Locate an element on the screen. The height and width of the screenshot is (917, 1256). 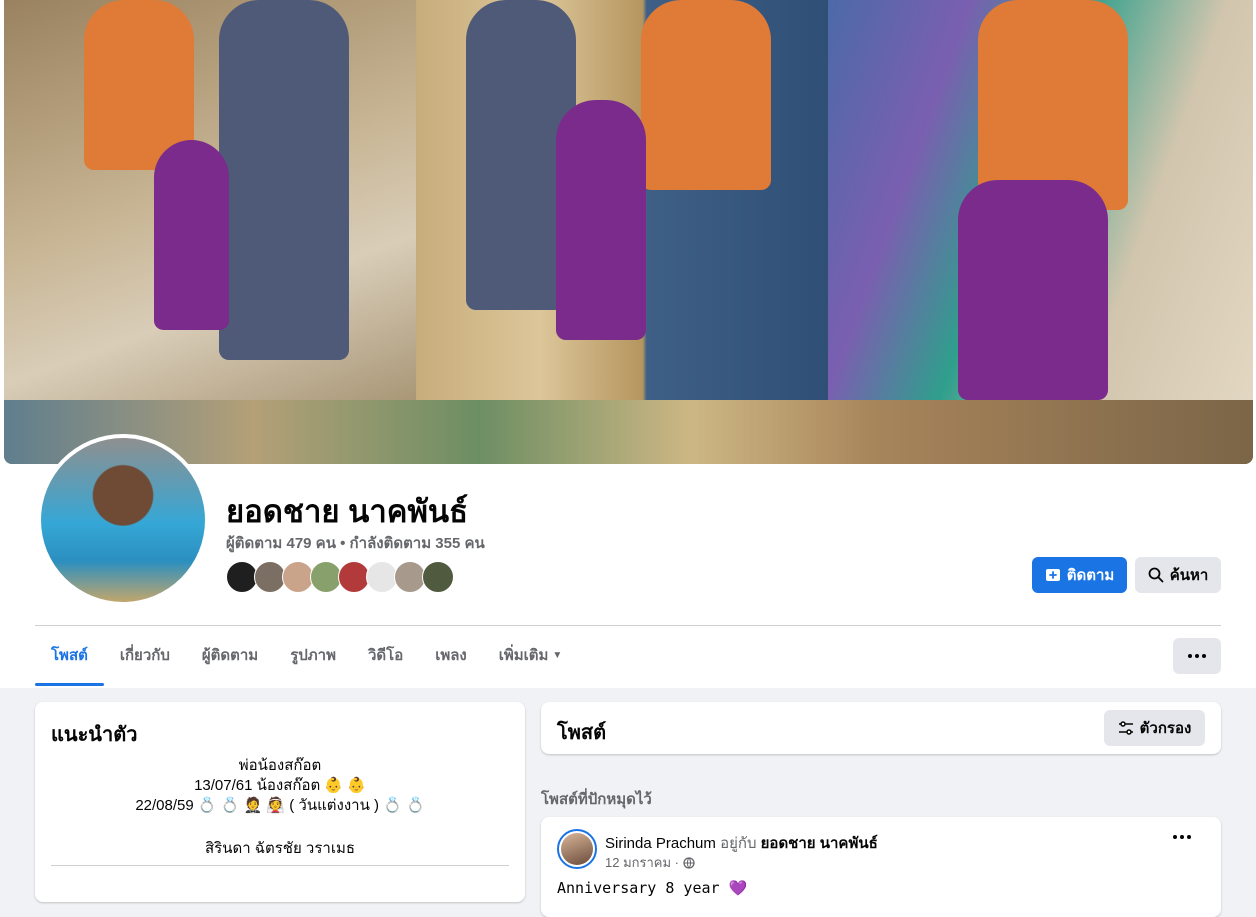
follow-button: ติดตาม is located at coordinates (1079, 575).